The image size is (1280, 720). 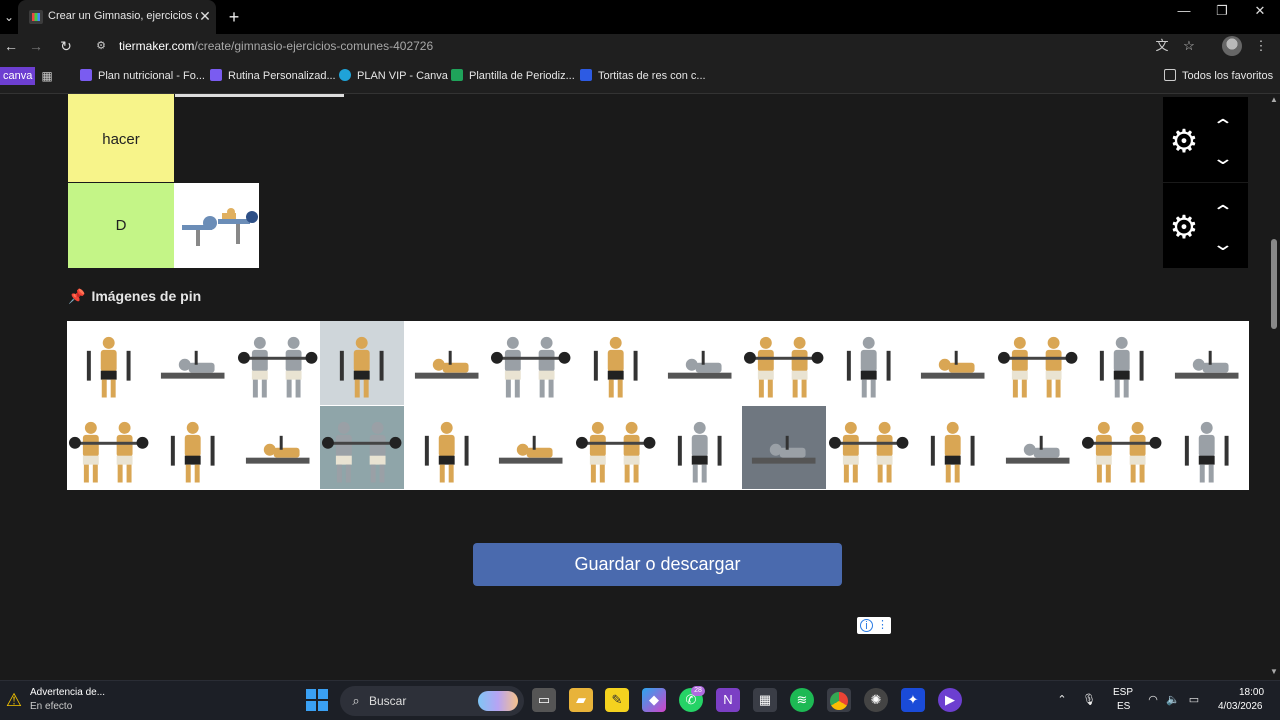 I want to click on sticky-notes-icon: ✎, so click(x=617, y=700).